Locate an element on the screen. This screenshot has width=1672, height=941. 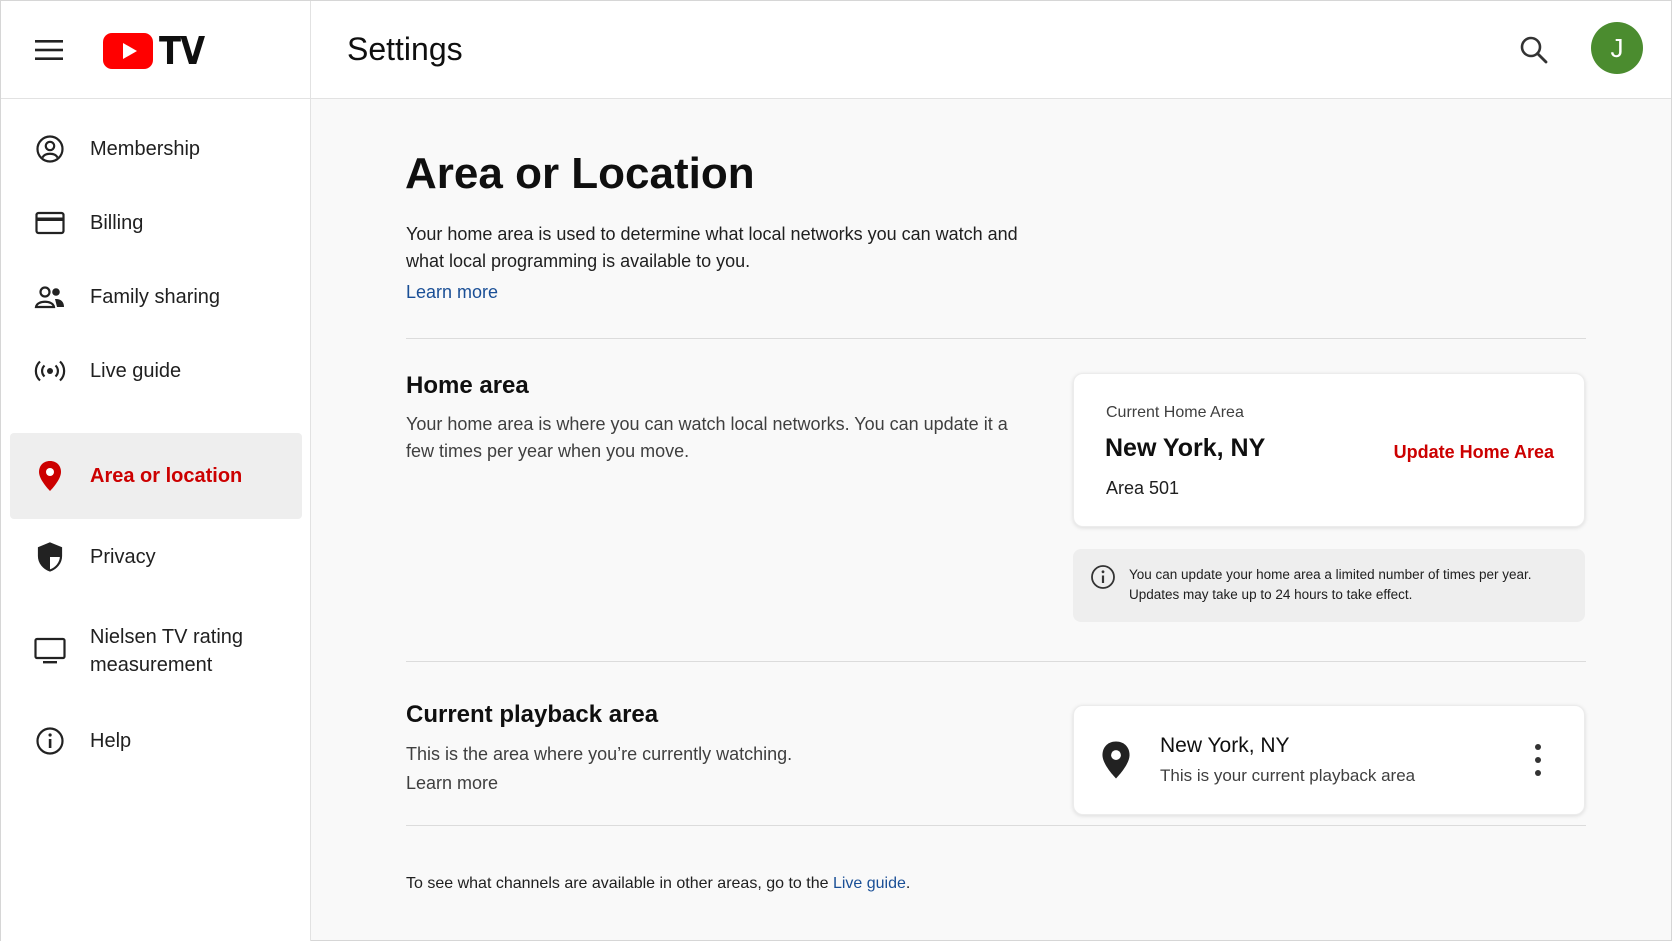
sidebar-item-nielsen: Nielsen TV rating measurement is located at coordinates (156, 651).